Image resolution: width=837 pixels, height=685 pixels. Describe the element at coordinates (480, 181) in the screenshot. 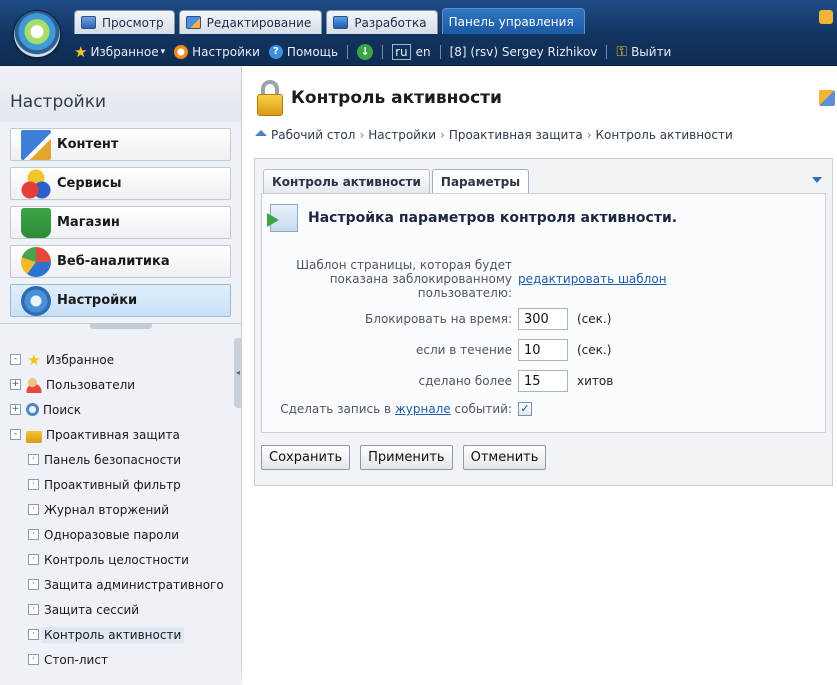

I see `tab-parameters: Параметры` at that location.